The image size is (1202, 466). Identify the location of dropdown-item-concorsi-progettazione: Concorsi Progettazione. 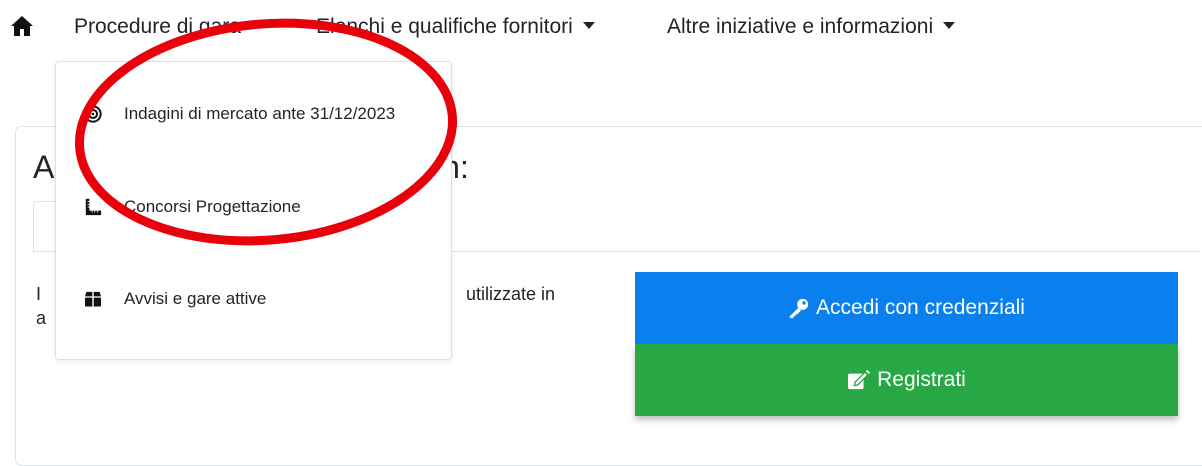
(192, 207).